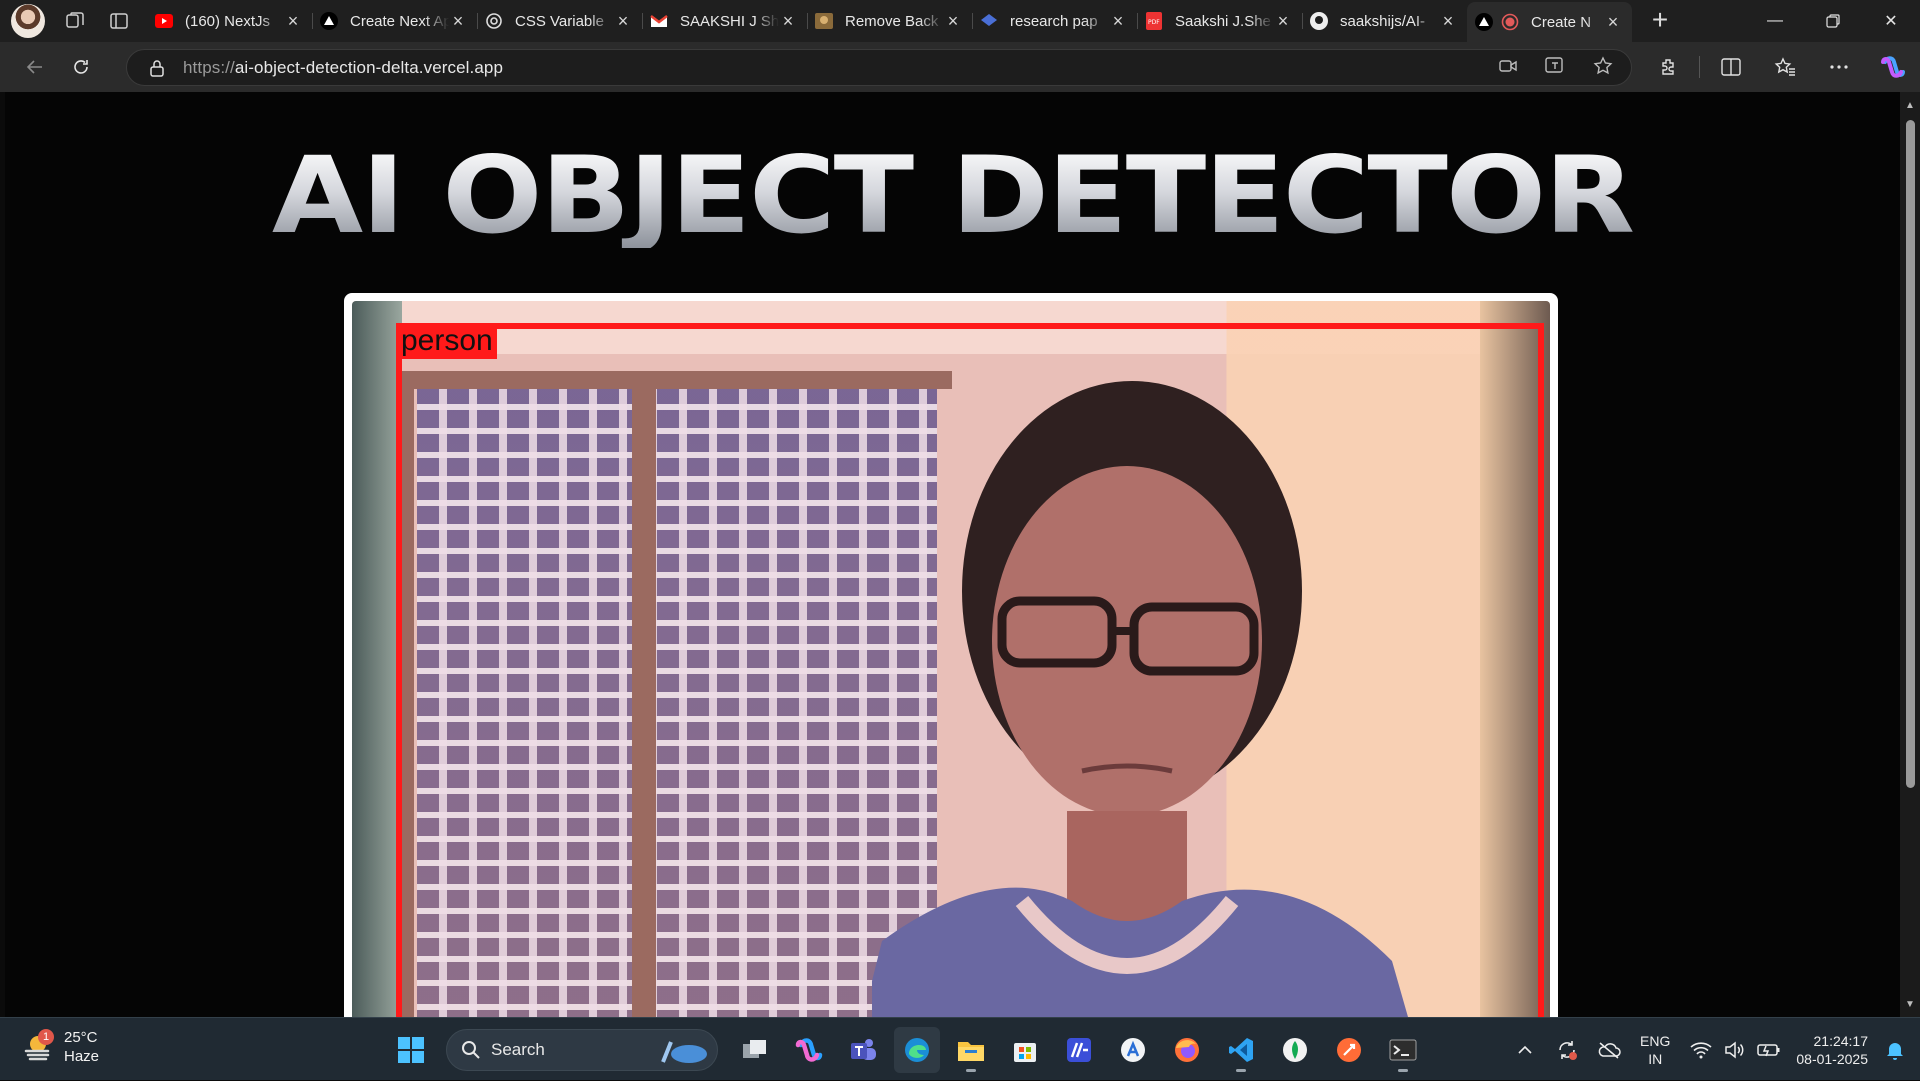 Image resolution: width=1920 pixels, height=1081 pixels. I want to click on language-line-1: ENG, so click(1655, 1040).